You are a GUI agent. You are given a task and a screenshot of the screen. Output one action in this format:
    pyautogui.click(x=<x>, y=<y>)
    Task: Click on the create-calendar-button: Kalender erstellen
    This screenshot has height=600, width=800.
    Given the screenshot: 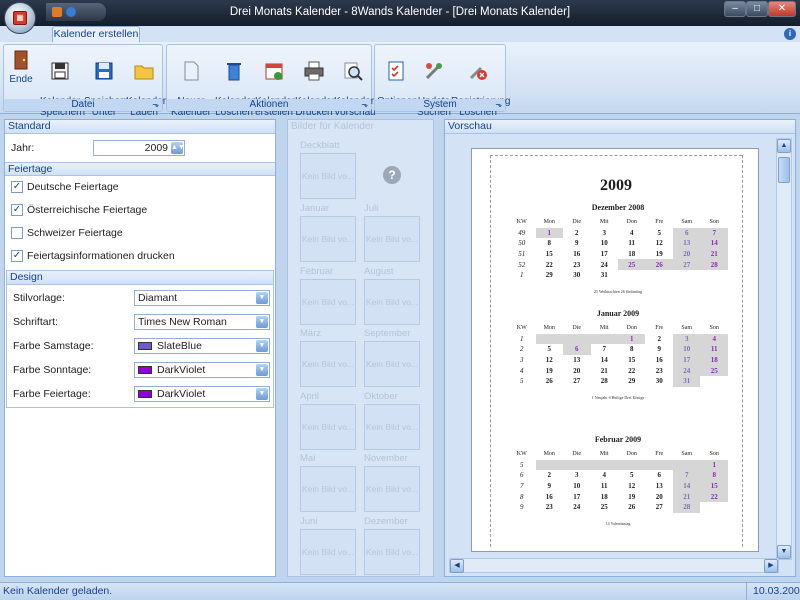 What is the action you would take?
    pyautogui.click(x=275, y=82)
    